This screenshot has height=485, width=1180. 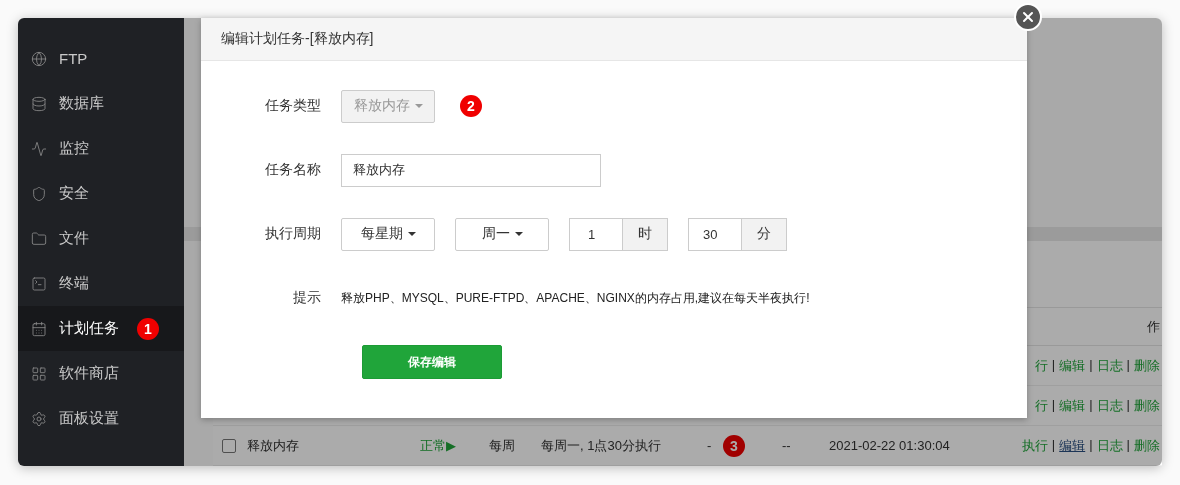 What do you see at coordinates (101, 373) in the screenshot?
I see `sidebar-item: 软件商店` at bounding box center [101, 373].